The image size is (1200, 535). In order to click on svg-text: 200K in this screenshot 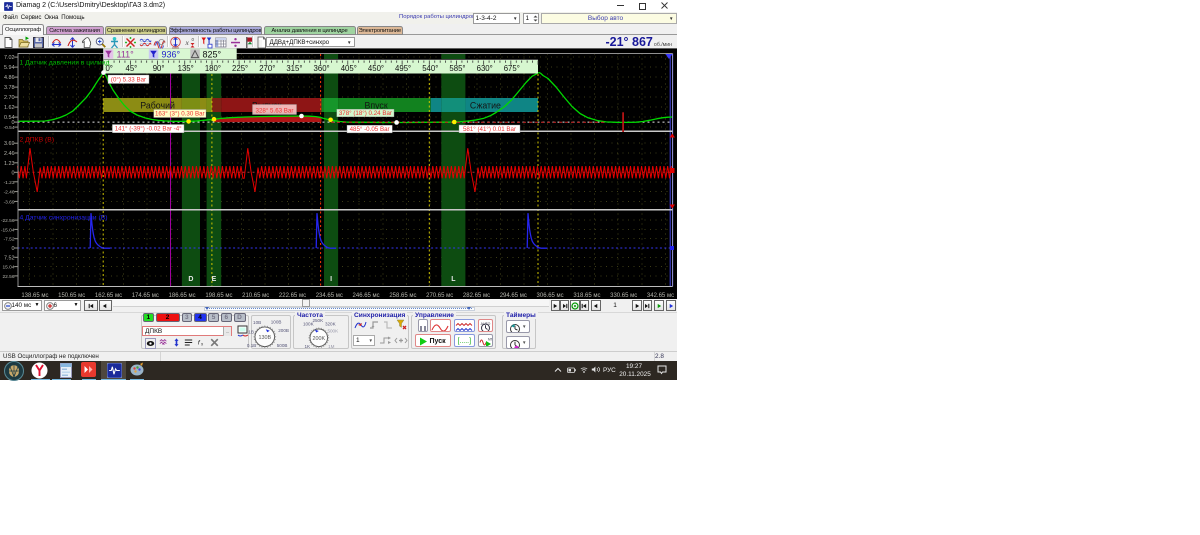, I will do `click(318, 338)`.